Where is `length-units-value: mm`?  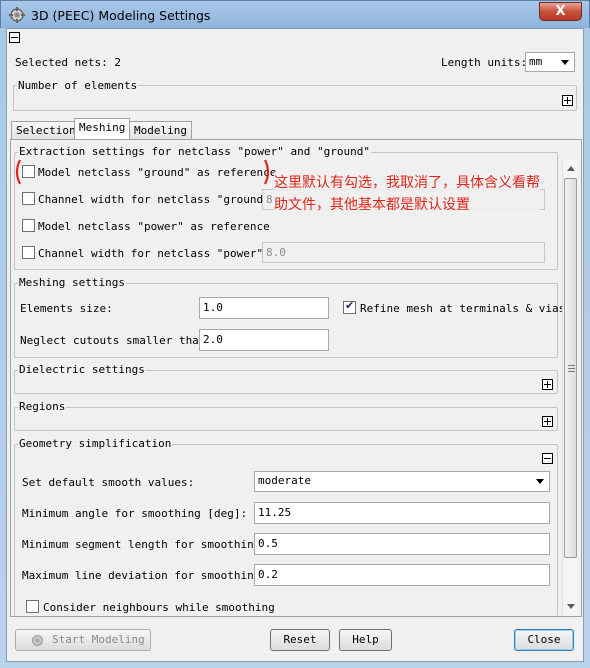 length-units-value: mm is located at coordinates (536, 61).